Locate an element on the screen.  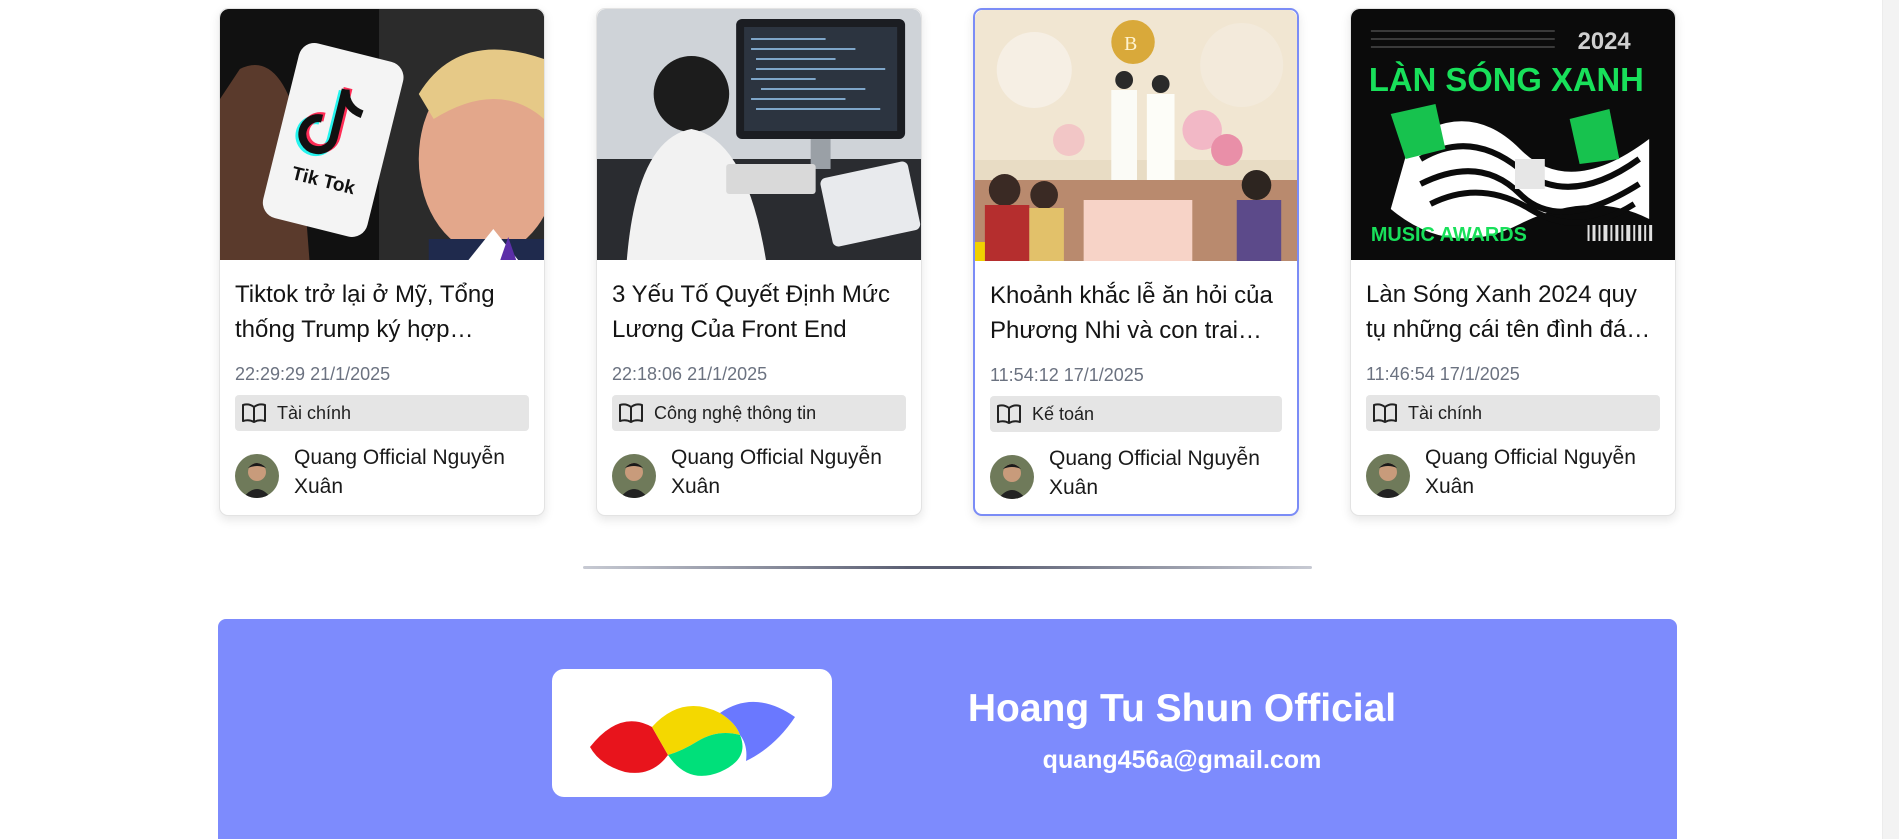
article-thumbnail: B is located at coordinates (1136, 135).